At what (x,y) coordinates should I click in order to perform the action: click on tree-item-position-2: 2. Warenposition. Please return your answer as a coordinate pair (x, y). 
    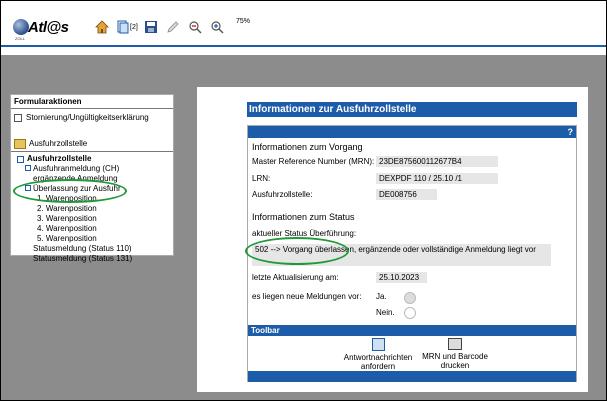
    Looking at the image, I should click on (92, 209).